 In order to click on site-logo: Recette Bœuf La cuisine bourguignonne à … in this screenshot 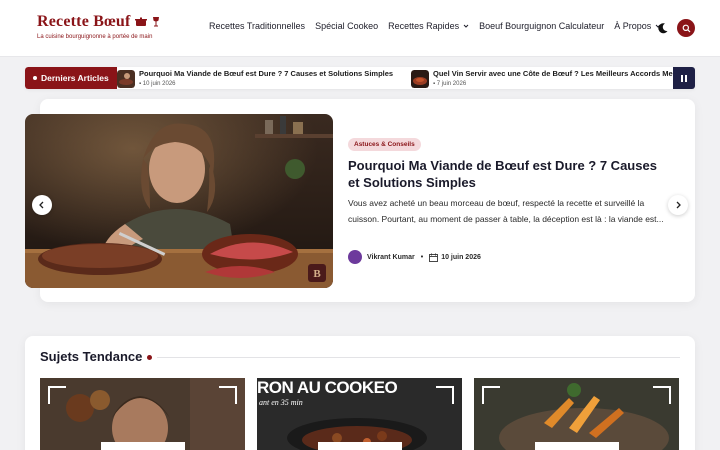, I will do `click(98, 26)`.